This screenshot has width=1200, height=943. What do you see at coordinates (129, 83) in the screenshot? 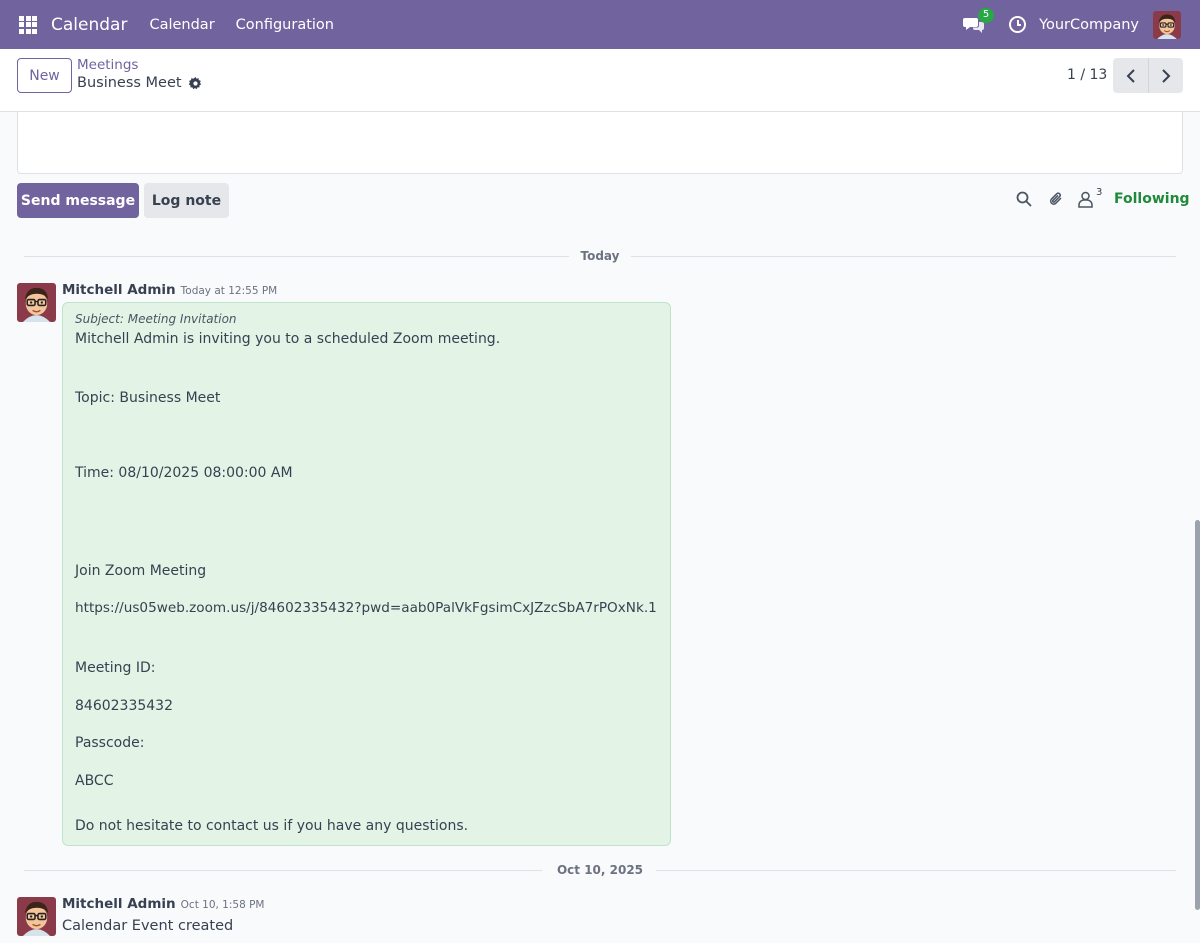
I see `record-title: Business Meet` at bounding box center [129, 83].